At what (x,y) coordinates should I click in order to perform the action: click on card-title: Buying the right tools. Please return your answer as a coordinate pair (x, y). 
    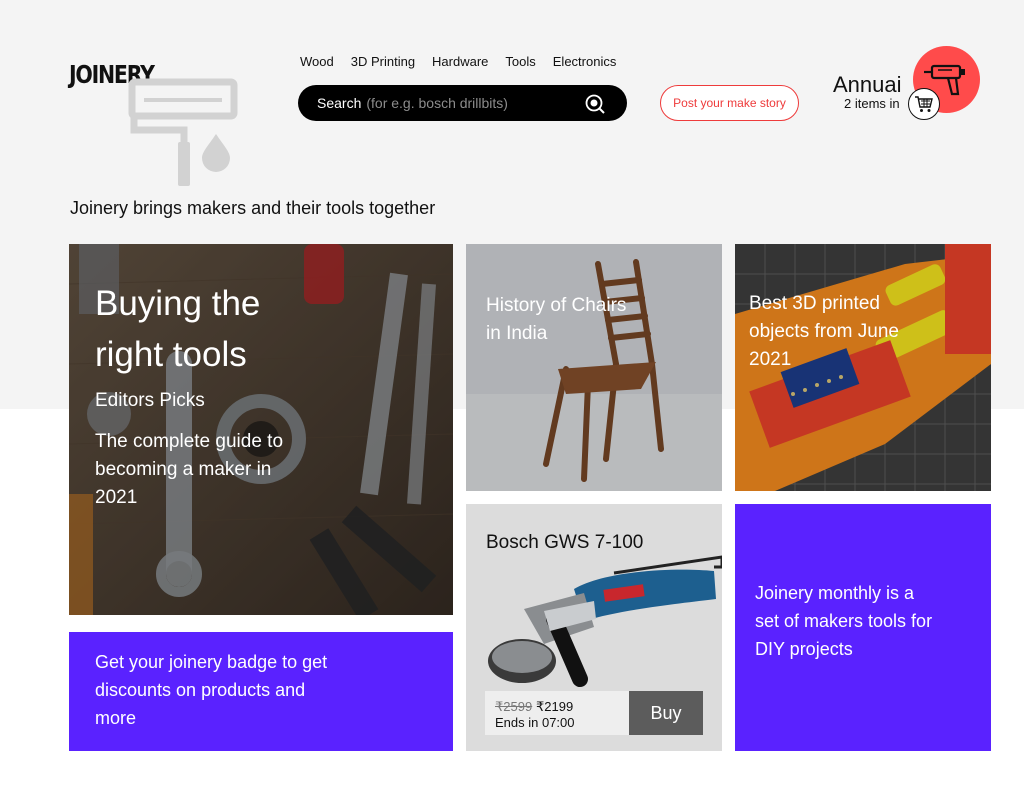
    Looking at the image, I should click on (178, 329).